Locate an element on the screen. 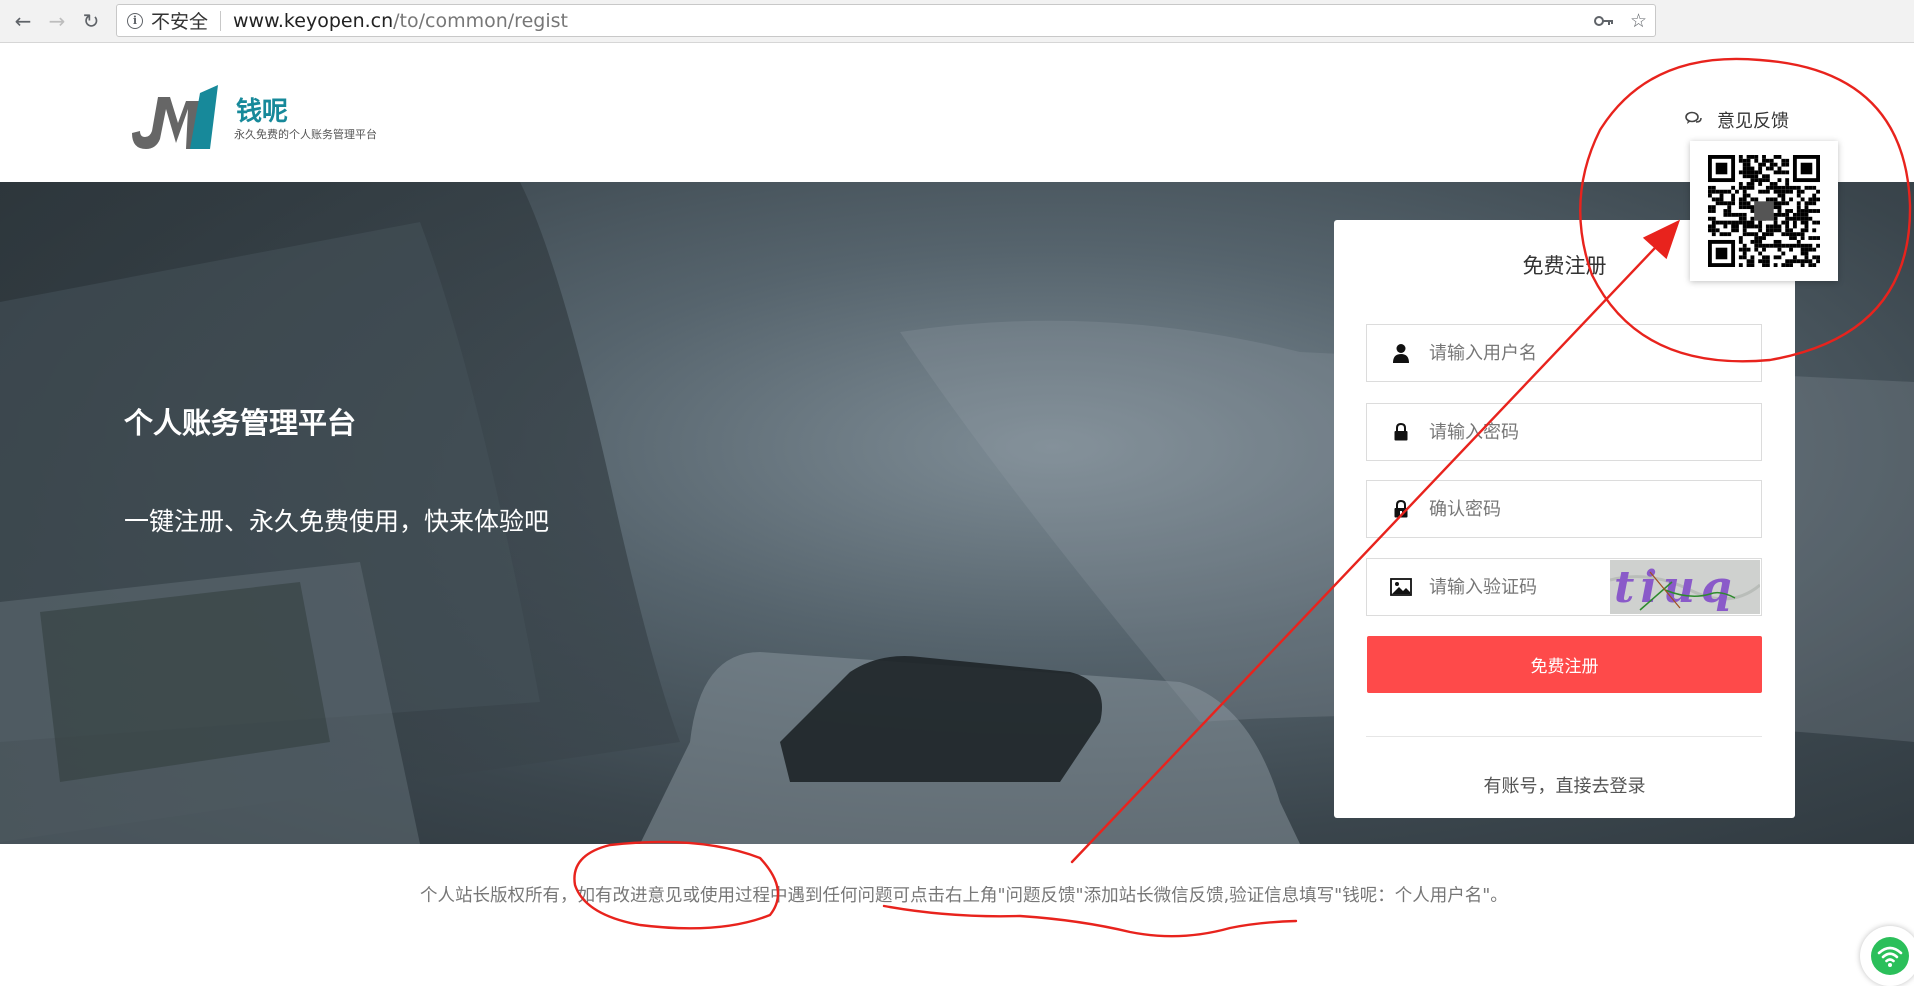  qr-code-icon is located at coordinates (1764, 211).